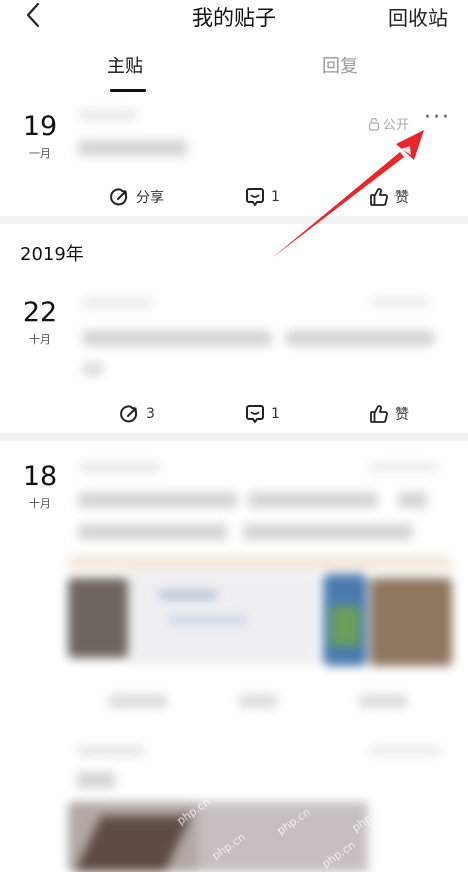 The height and width of the screenshot is (872, 468). Describe the element at coordinates (40, 312) in the screenshot. I see `post-day: 22` at that location.